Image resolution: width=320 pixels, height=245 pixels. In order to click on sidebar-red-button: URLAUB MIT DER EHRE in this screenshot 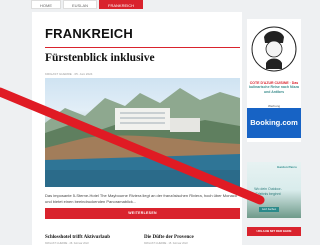, I will do `click(274, 231)`.